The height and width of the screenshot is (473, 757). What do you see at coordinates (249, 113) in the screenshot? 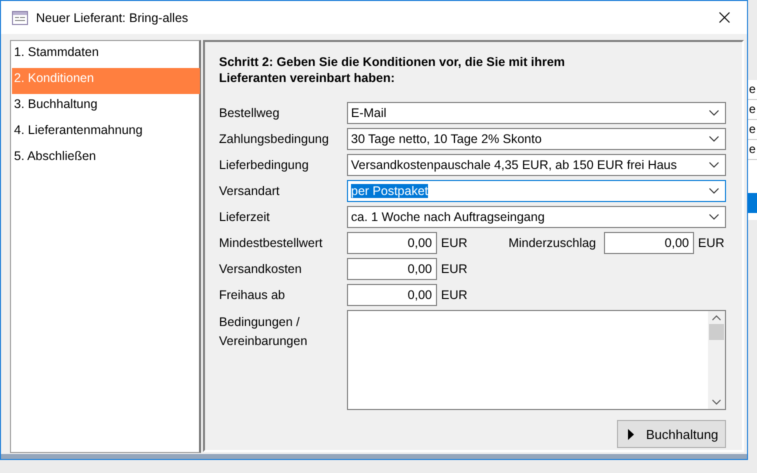
I see `field-label: Bestellweg` at bounding box center [249, 113].